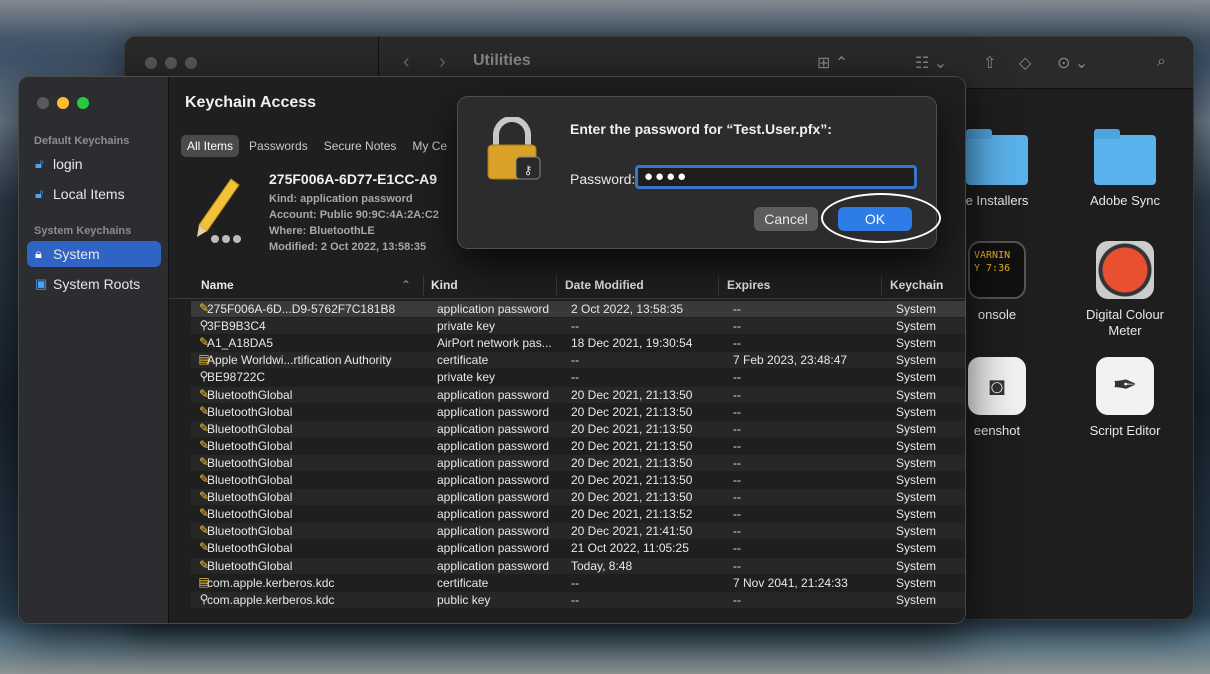  Describe the element at coordinates (502, 60) in the screenshot. I see `finder-title: Utilities` at that location.